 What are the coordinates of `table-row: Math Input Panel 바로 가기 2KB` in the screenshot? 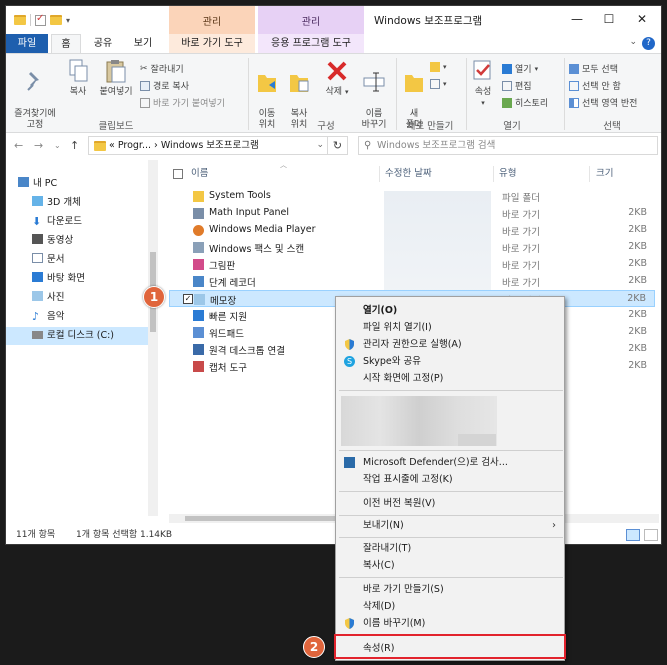 It's located at (412, 213).